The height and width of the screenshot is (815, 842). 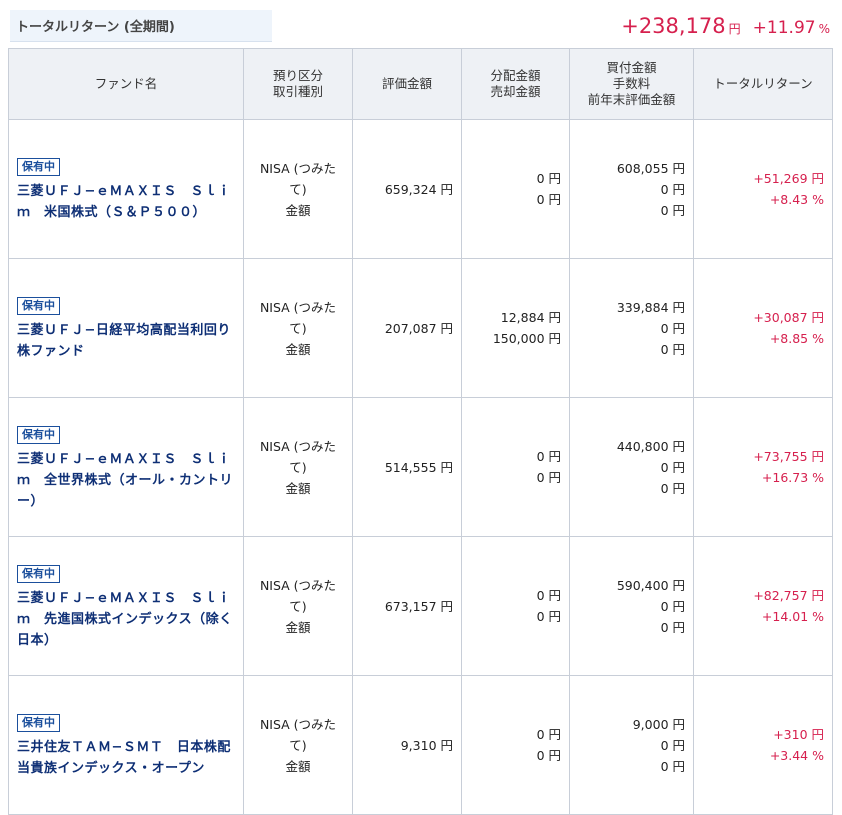 I want to click on purchase-amount: 608,055 円, so click(x=650, y=168).